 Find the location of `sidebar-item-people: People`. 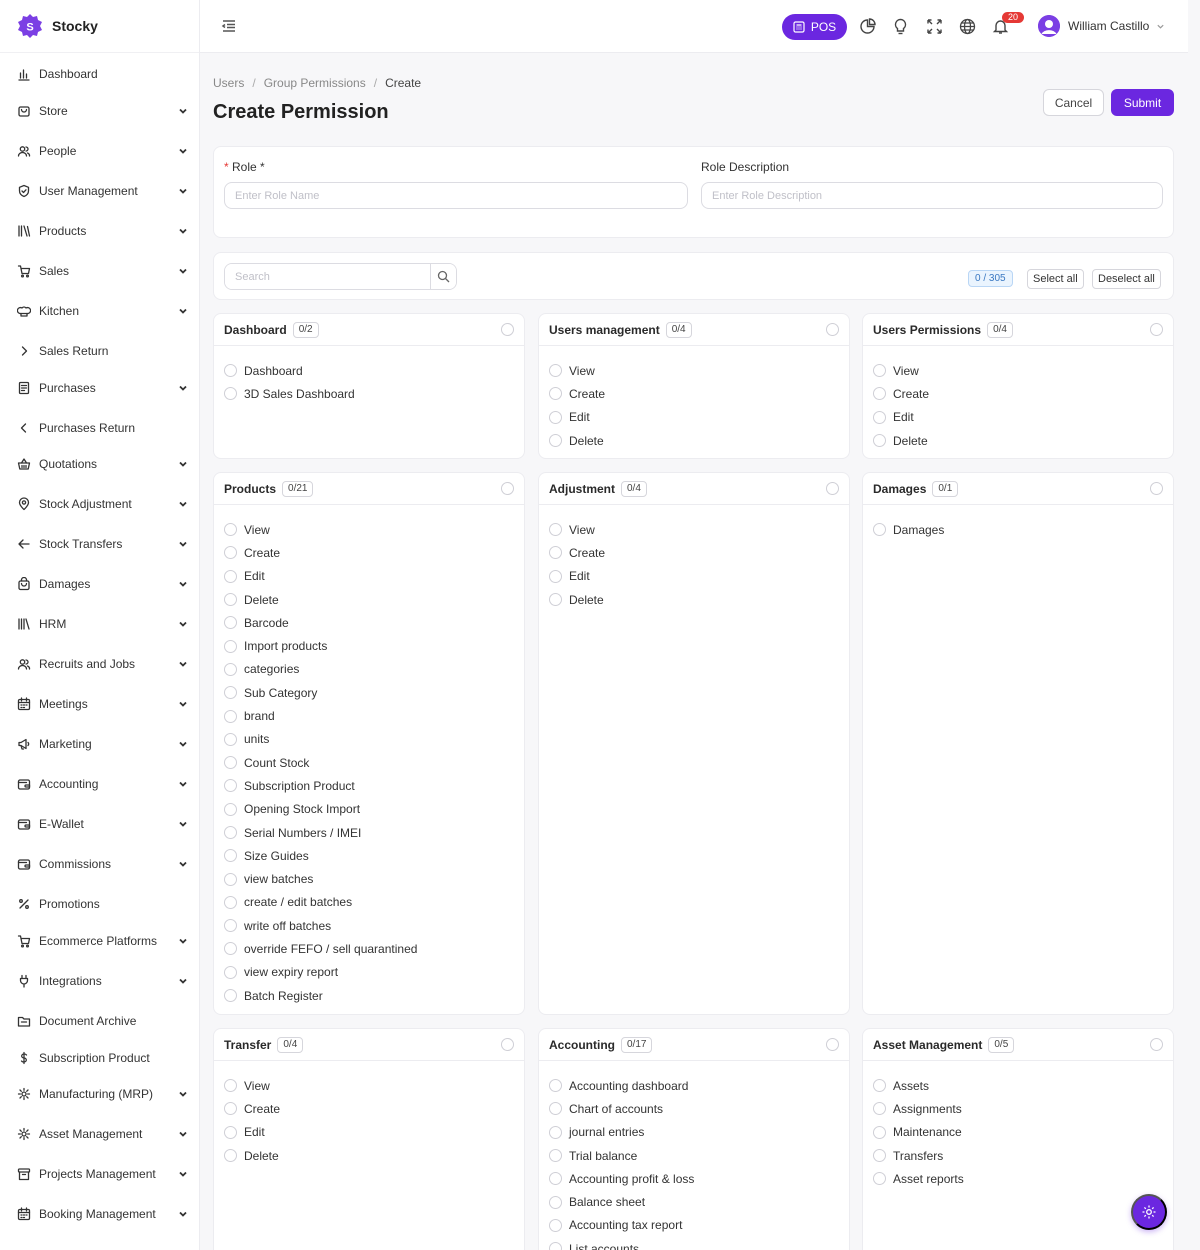

sidebar-item-people: People is located at coordinates (99, 151).